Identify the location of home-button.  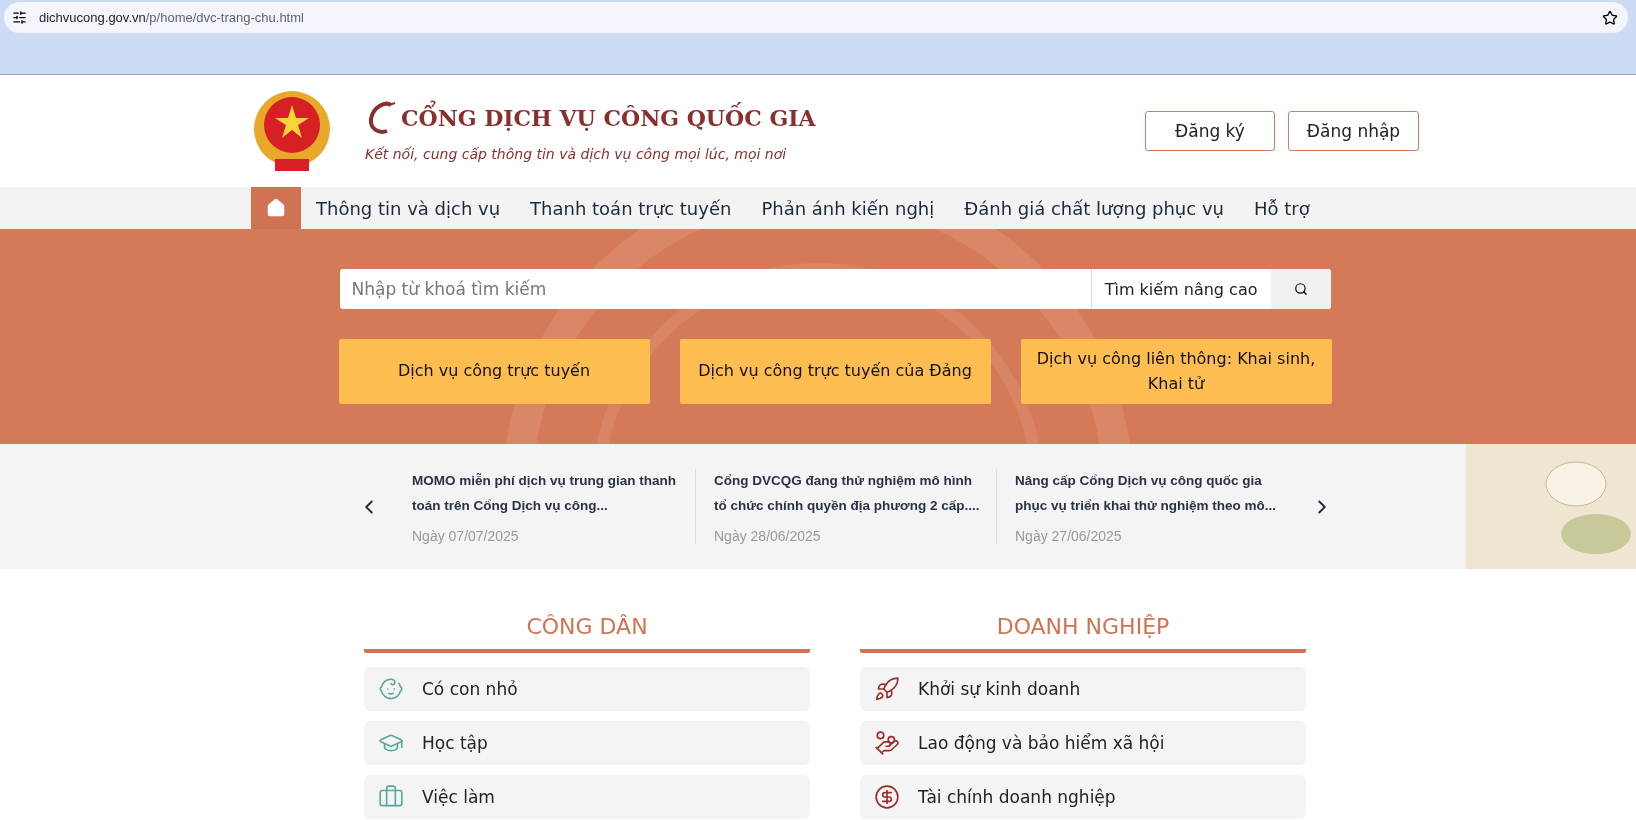
(276, 208).